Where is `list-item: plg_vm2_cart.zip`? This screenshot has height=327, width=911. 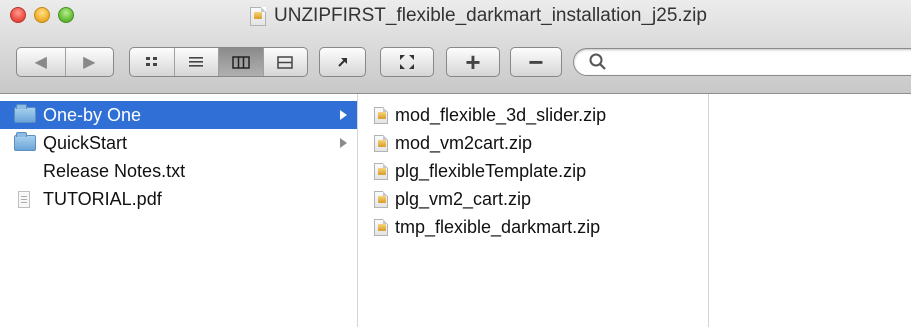 list-item: plg_vm2_cart.zip is located at coordinates (533, 199).